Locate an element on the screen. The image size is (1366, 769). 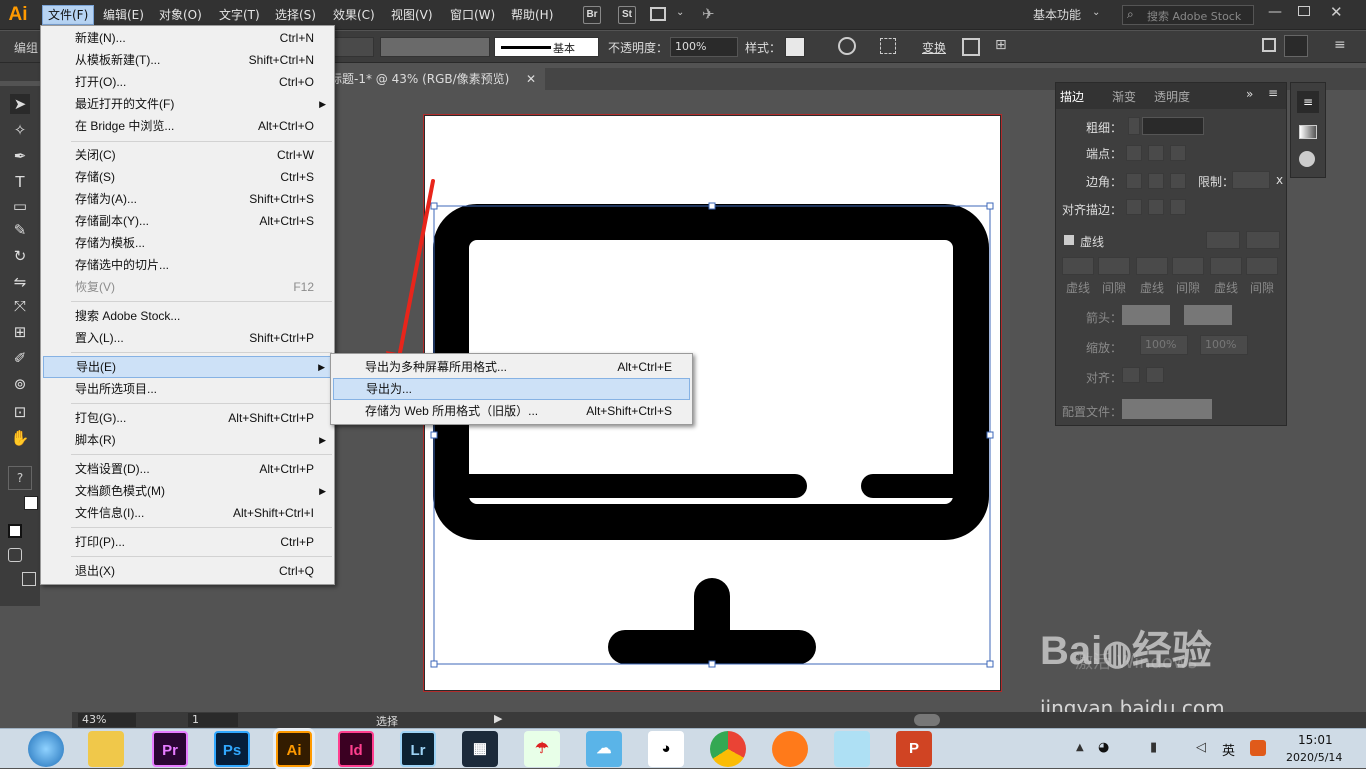
transform-link: 变换 is located at coordinates (934, 47).